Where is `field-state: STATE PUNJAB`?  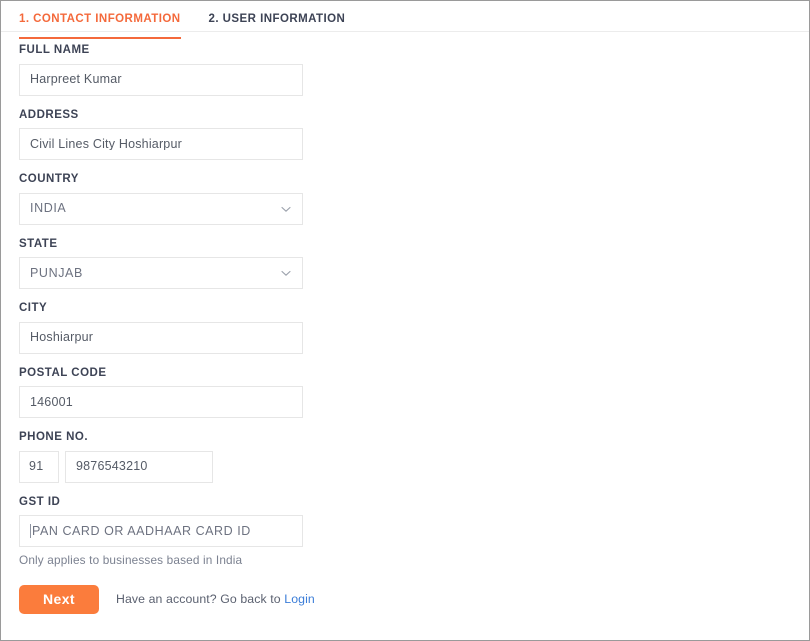 field-state: STATE PUNJAB is located at coordinates (414, 263).